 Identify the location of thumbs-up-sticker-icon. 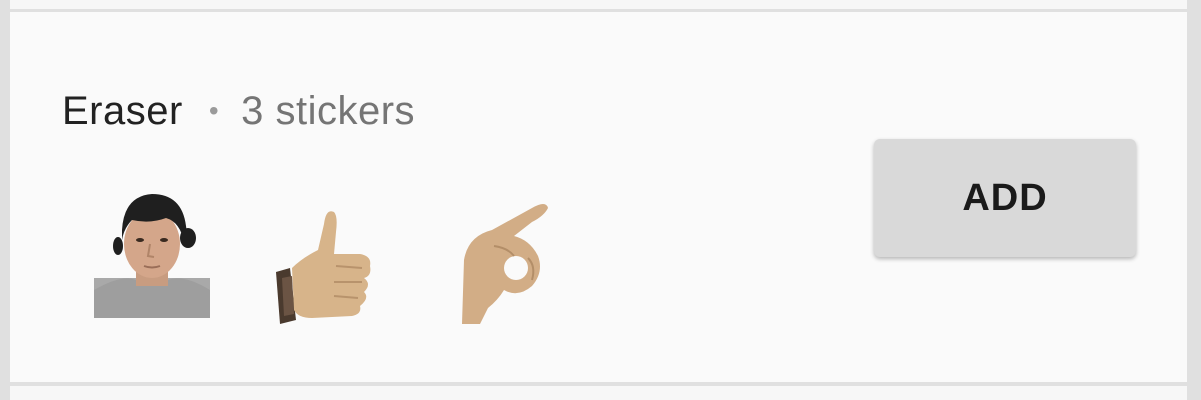
(323, 267).